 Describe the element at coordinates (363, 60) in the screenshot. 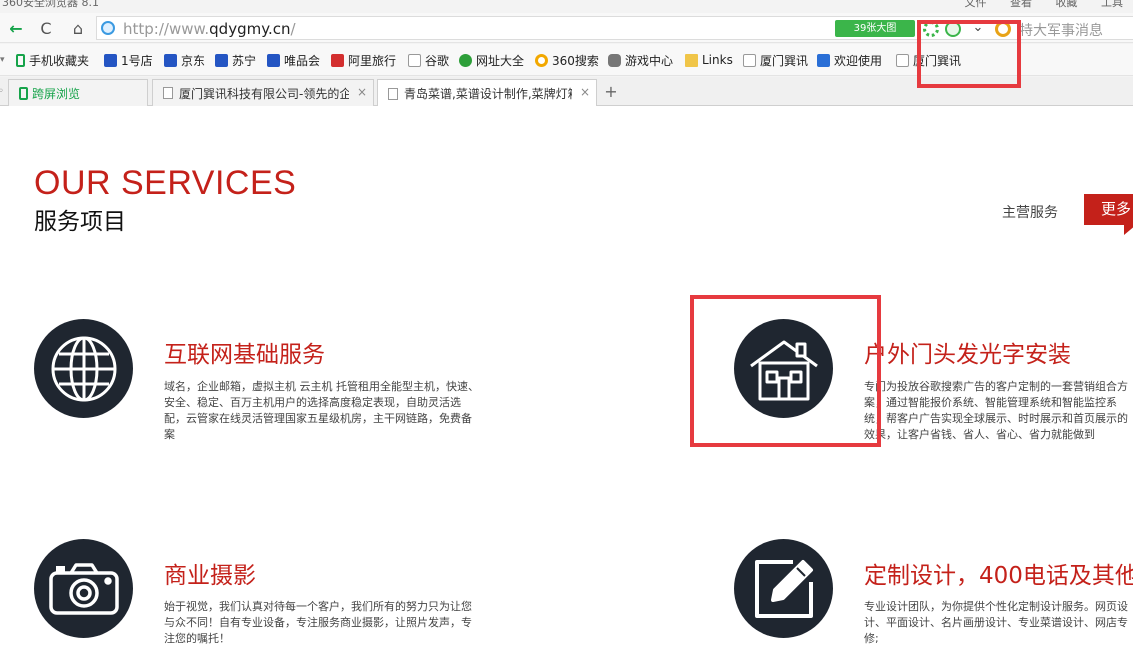

I see `bookmark-item: 阿里旅行` at that location.